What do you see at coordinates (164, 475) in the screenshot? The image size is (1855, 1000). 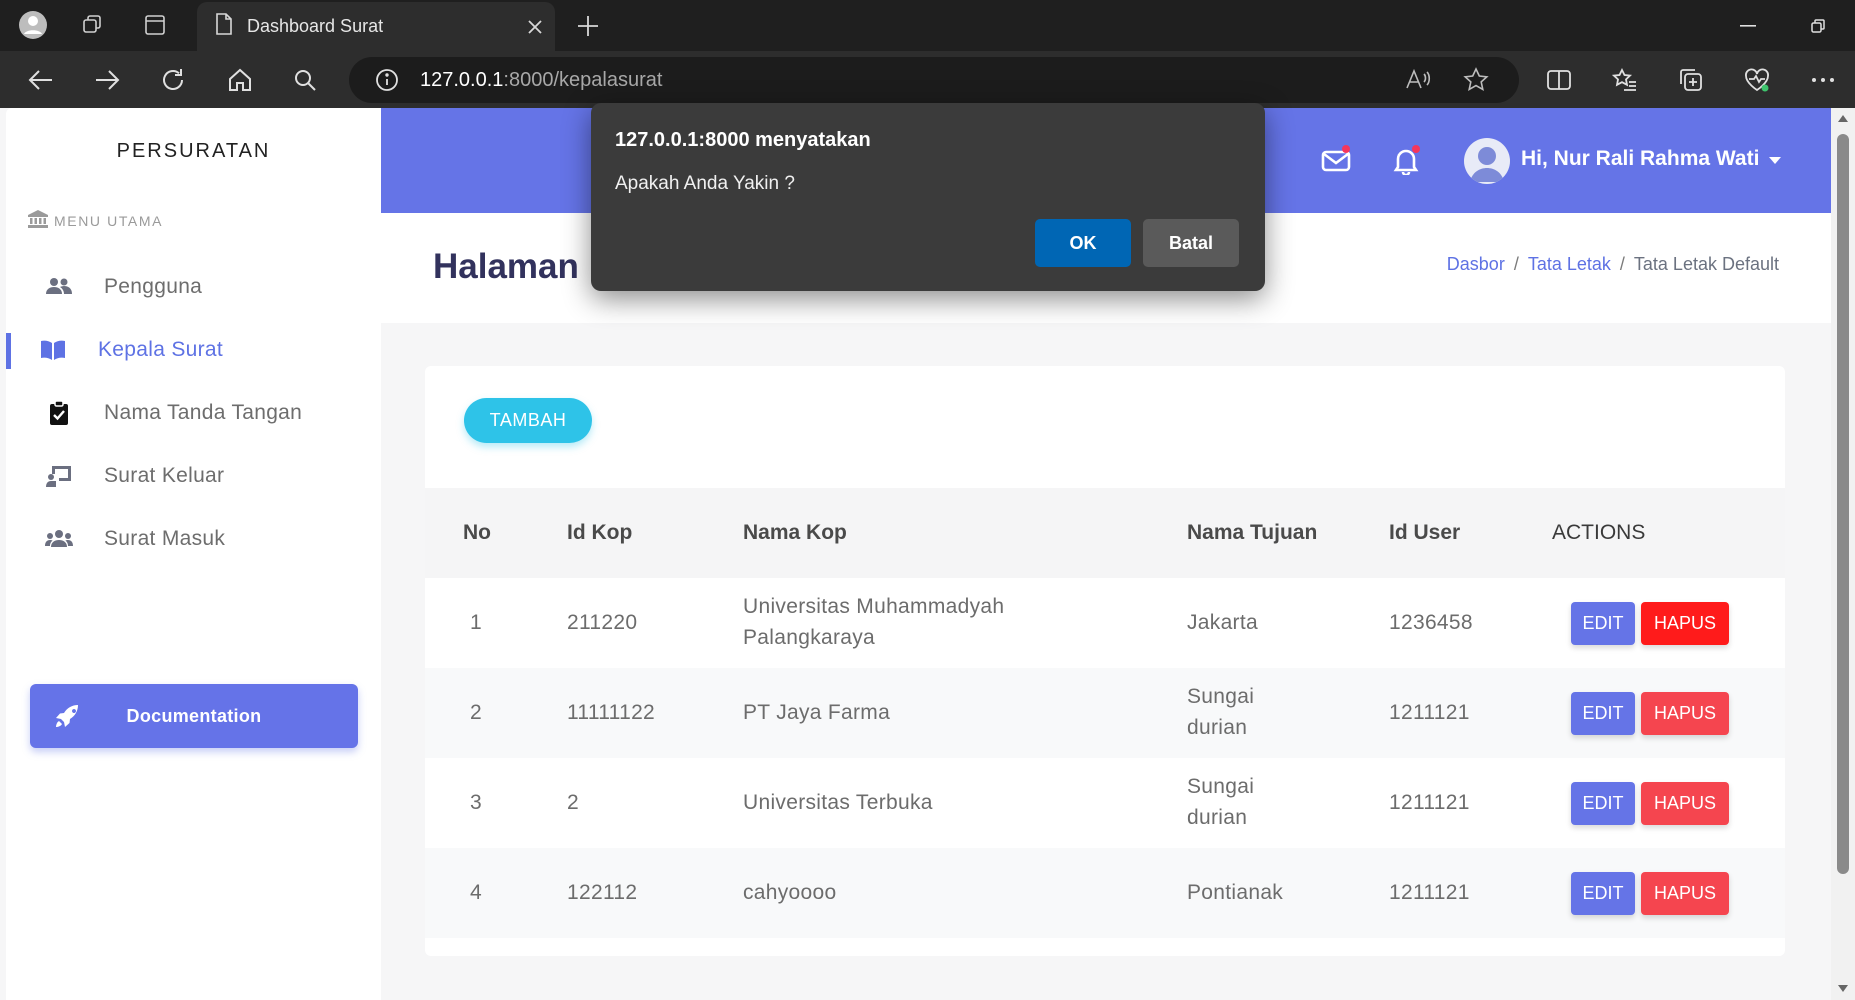 I see `sidebar-item-label: Surat Keluar` at bounding box center [164, 475].